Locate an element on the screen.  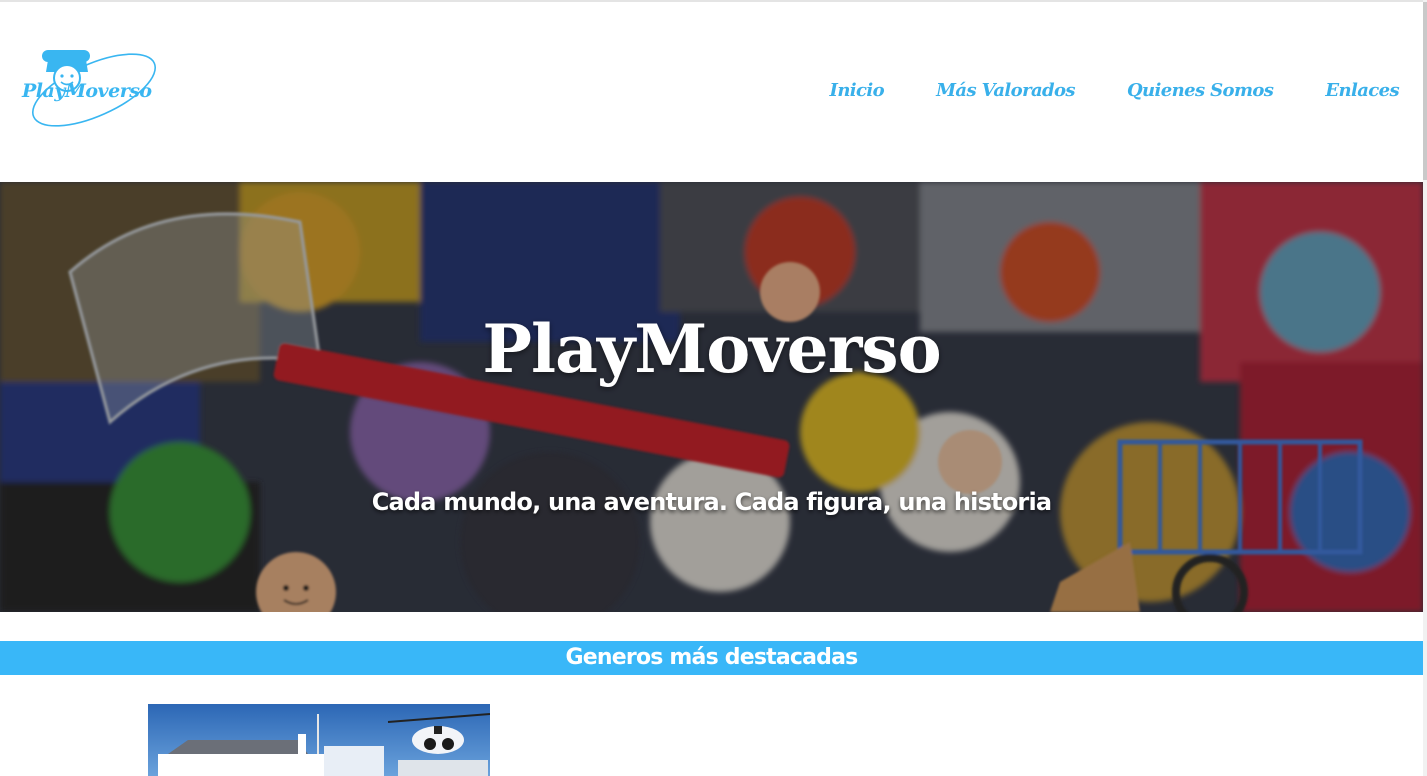
nav-link-quienes-somos: Quienes Somos is located at coordinates (1200, 90).